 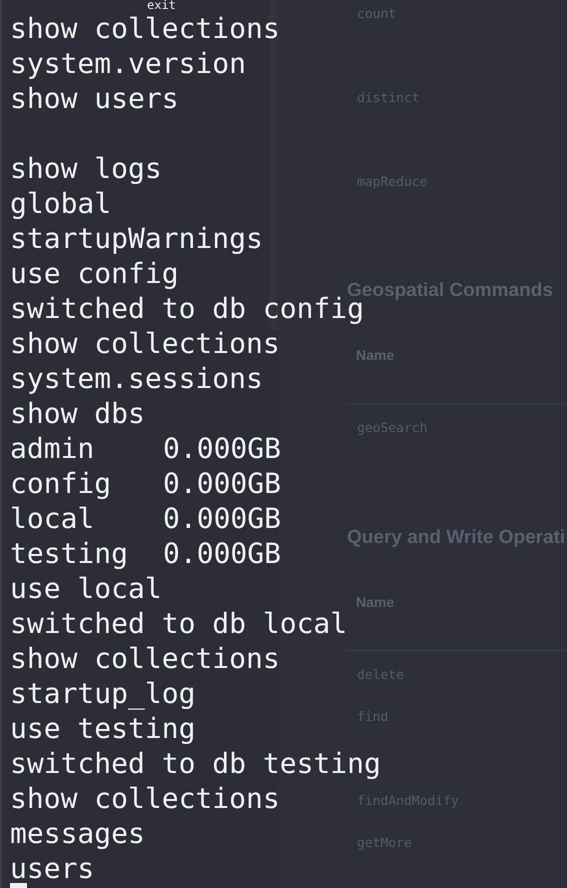 What do you see at coordinates (86, 168) in the screenshot?
I see `terminal-line: show logs` at bounding box center [86, 168].